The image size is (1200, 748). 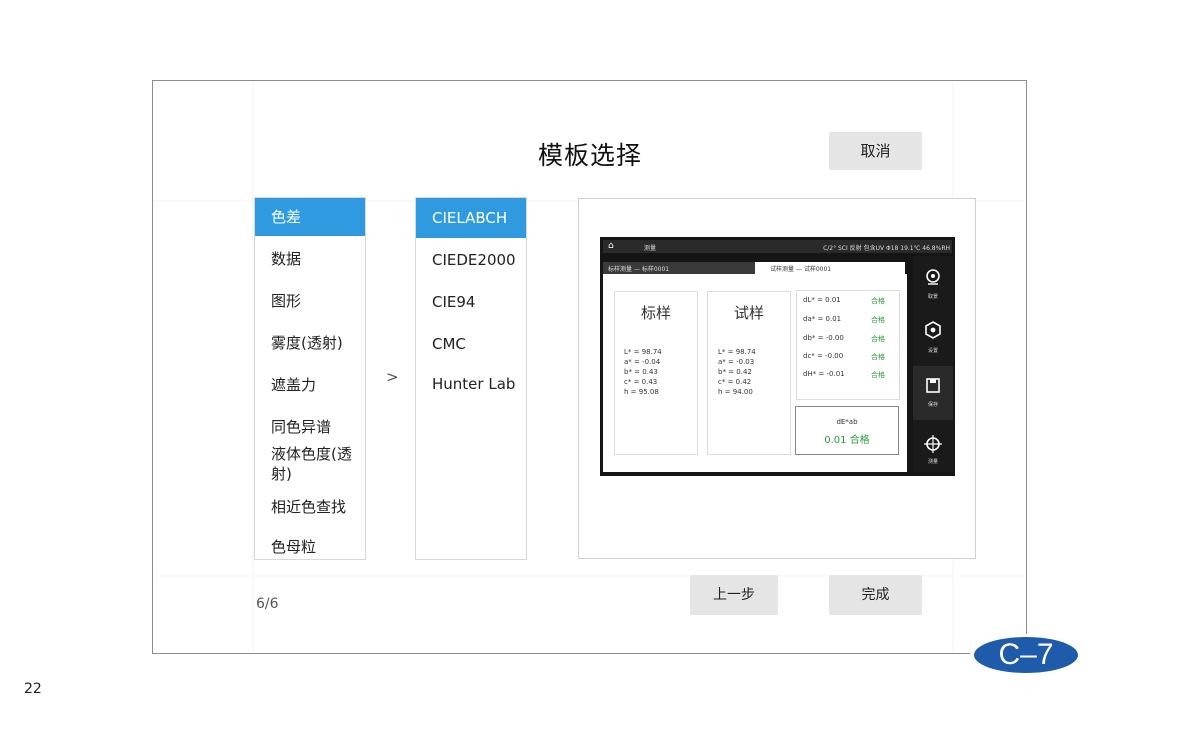 What do you see at coordinates (643, 352) in the screenshot?
I see `standard-value-l: L* = 98.74` at bounding box center [643, 352].